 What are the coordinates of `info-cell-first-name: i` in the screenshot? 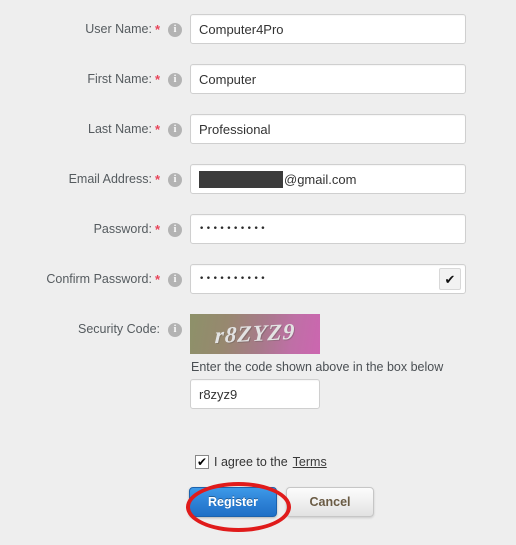 It's located at (175, 75).